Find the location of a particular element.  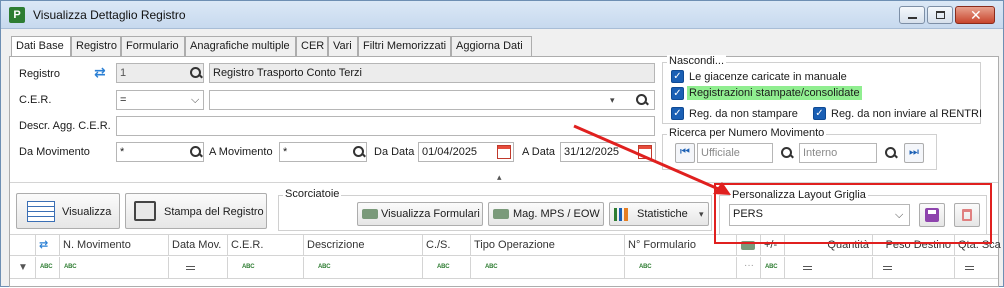

cer-value-combo: ▾ is located at coordinates (432, 100).